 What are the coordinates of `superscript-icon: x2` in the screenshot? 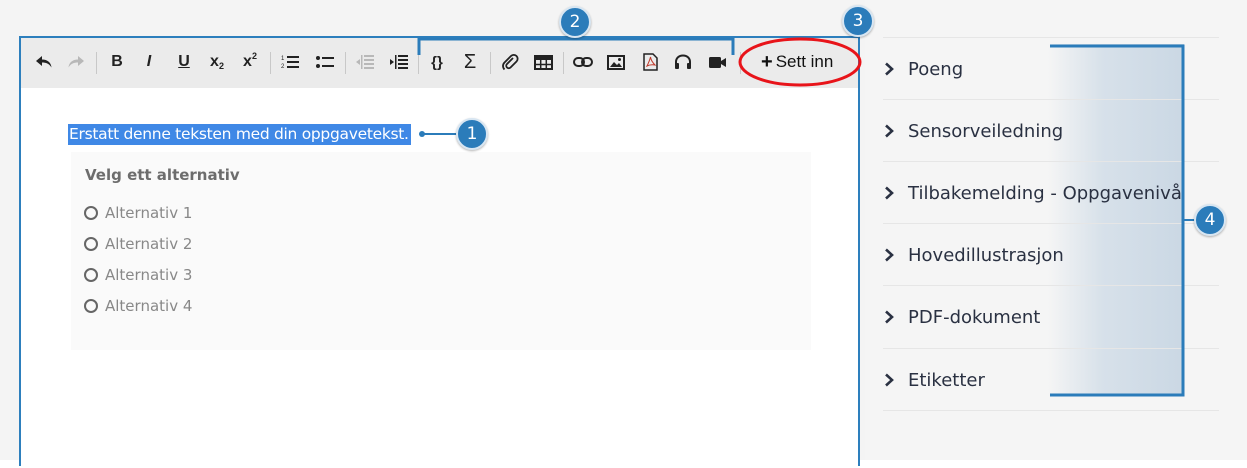 It's located at (250, 62).